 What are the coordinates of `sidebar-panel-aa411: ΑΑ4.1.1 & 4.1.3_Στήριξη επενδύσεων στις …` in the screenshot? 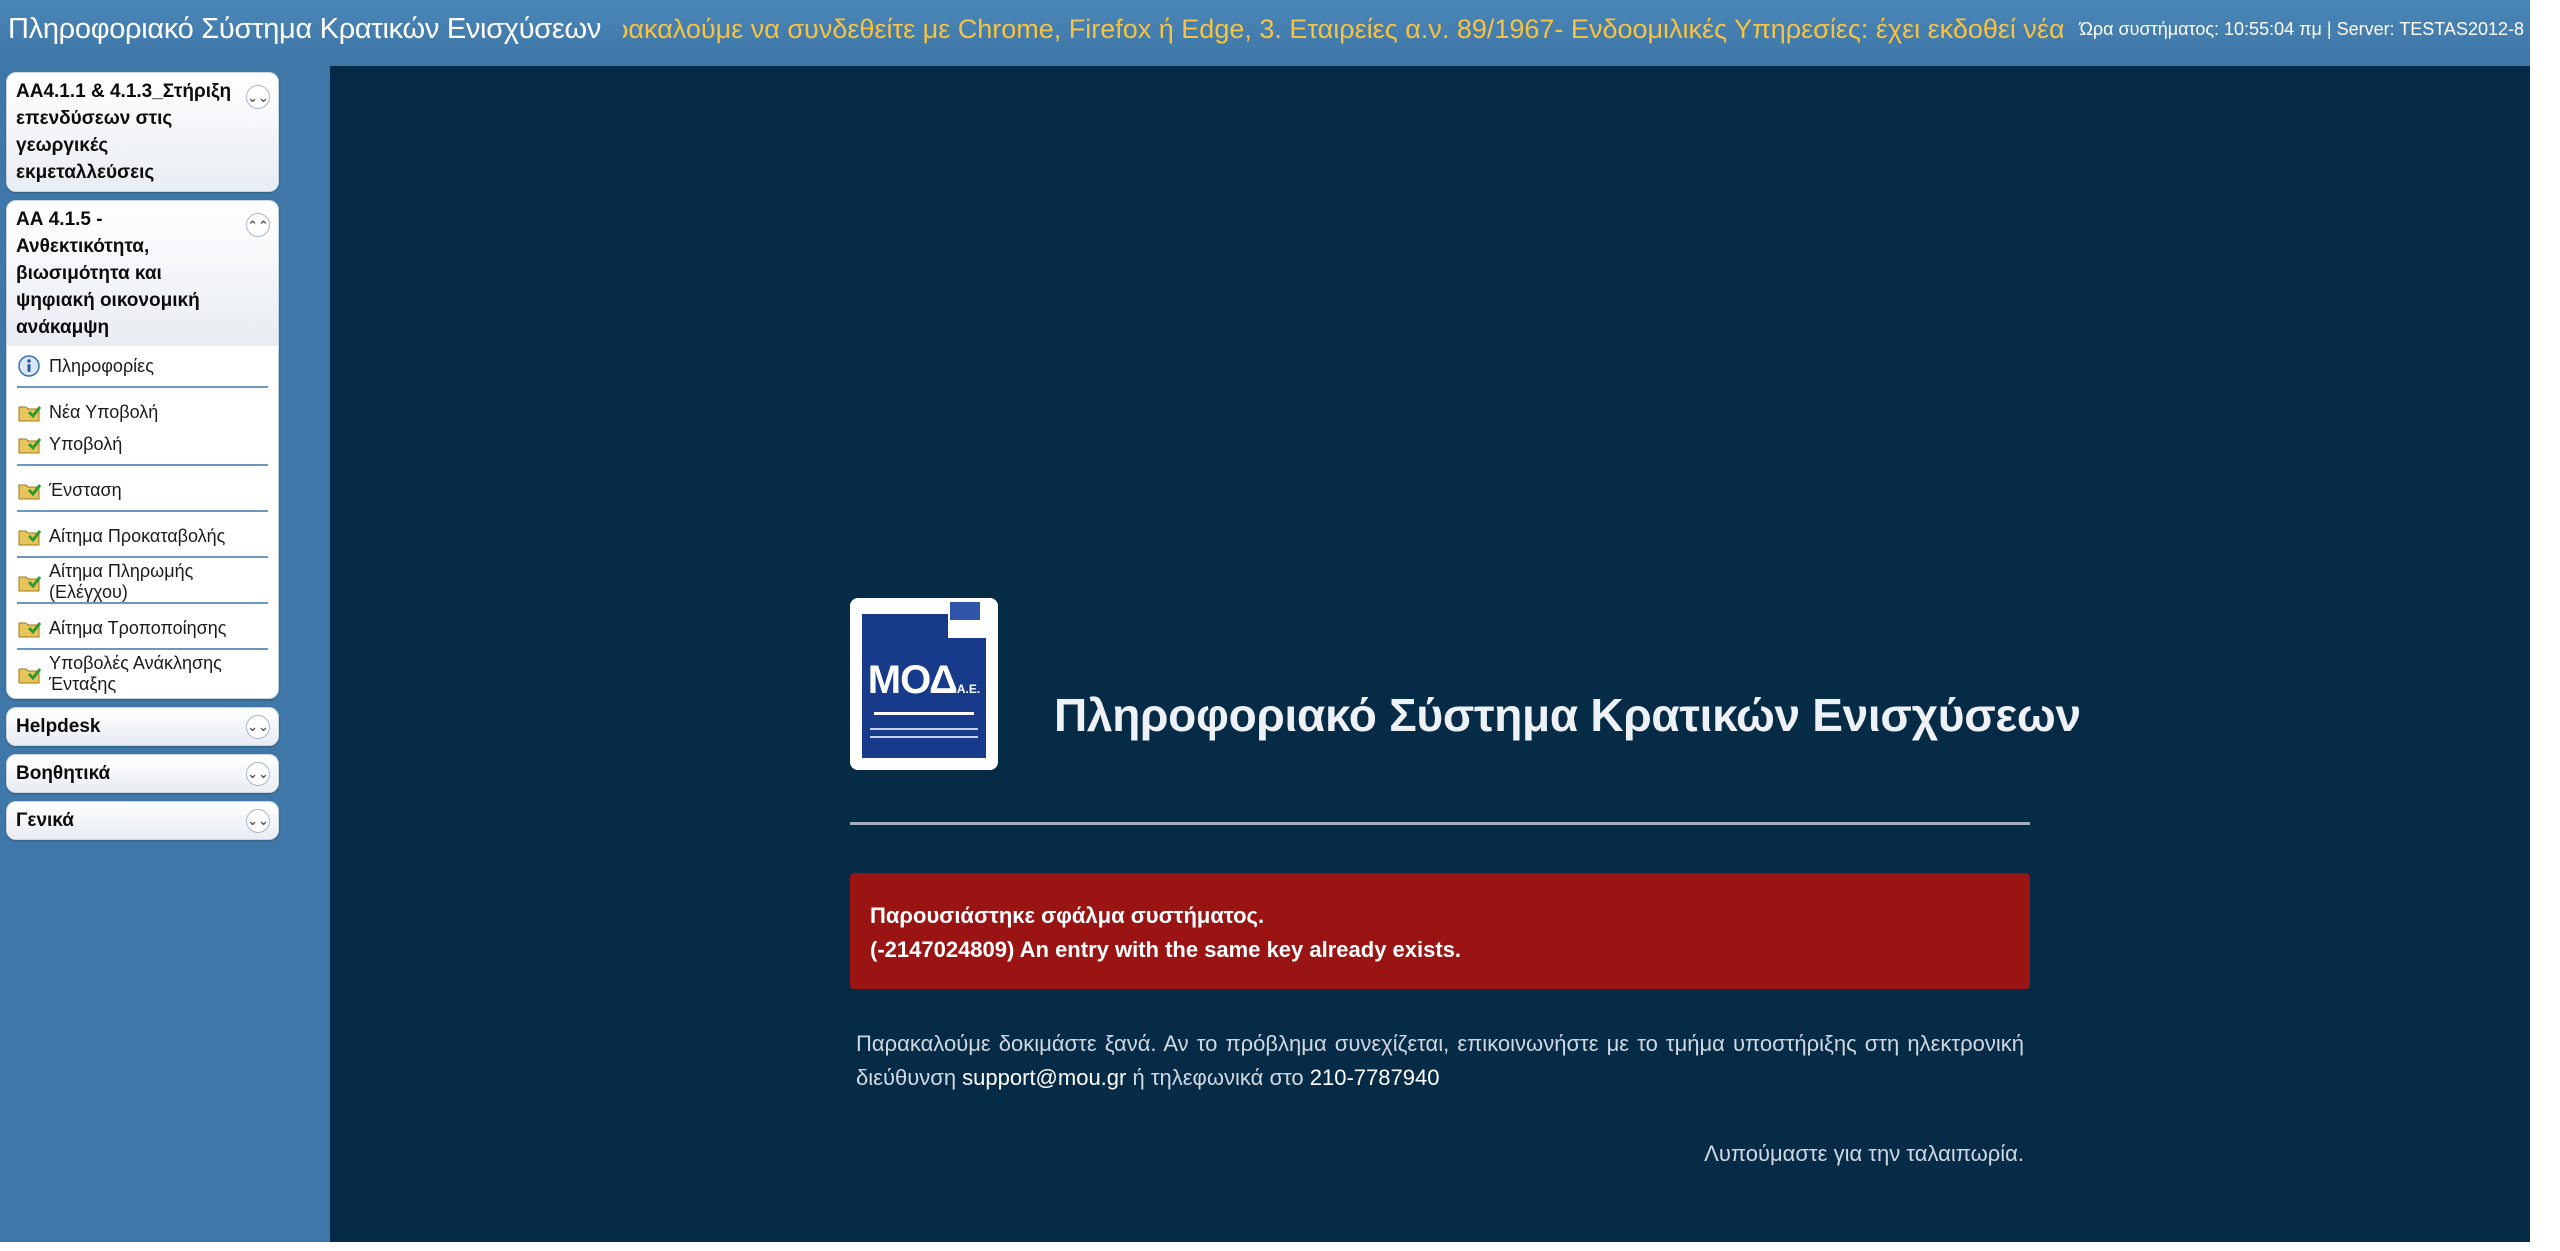 It's located at (142, 132).